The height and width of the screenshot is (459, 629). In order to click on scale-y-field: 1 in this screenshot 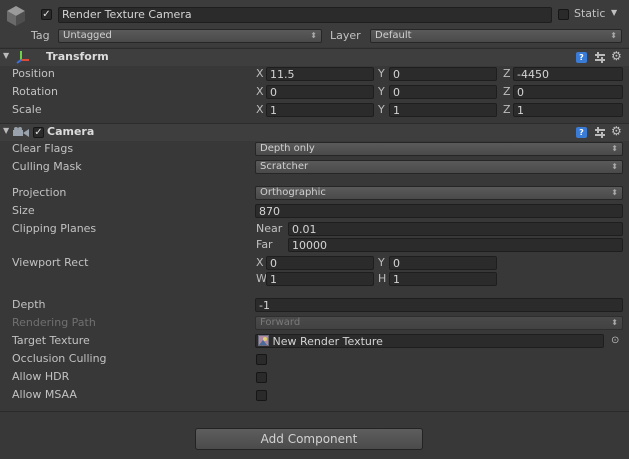, I will do `click(443, 110)`.